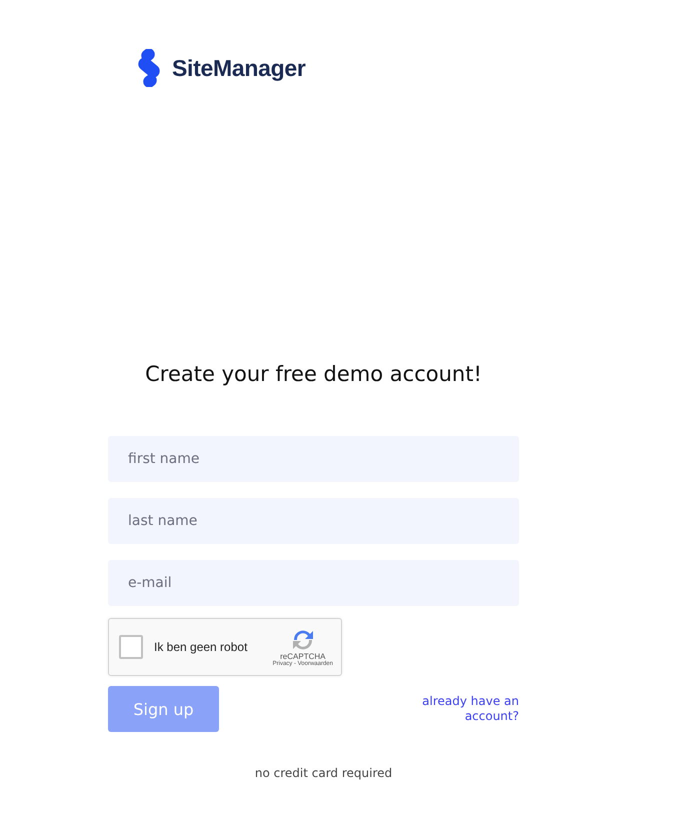 This screenshot has width=688, height=819. Describe the element at coordinates (201, 647) in the screenshot. I see `captcha-label: Ik ben geen robot` at that location.